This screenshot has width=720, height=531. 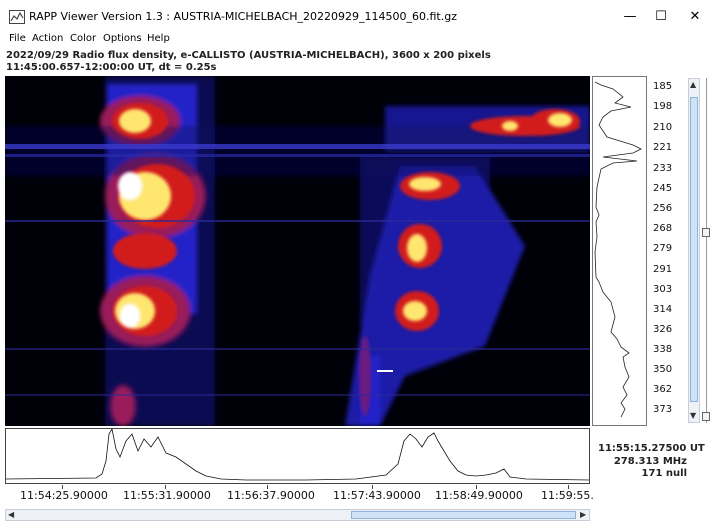 I want to click on freq-label-6: 256, so click(x=663, y=208).